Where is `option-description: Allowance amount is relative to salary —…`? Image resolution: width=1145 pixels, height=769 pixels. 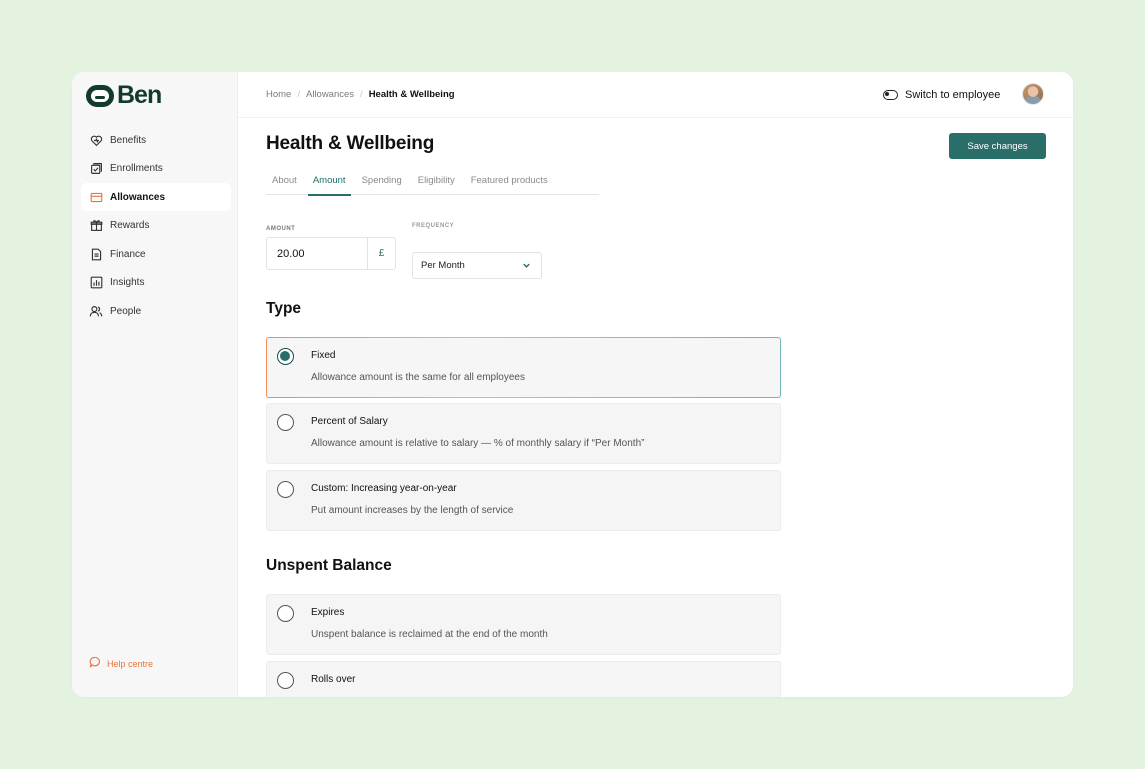 option-description: Allowance amount is relative to salary —… is located at coordinates (478, 443).